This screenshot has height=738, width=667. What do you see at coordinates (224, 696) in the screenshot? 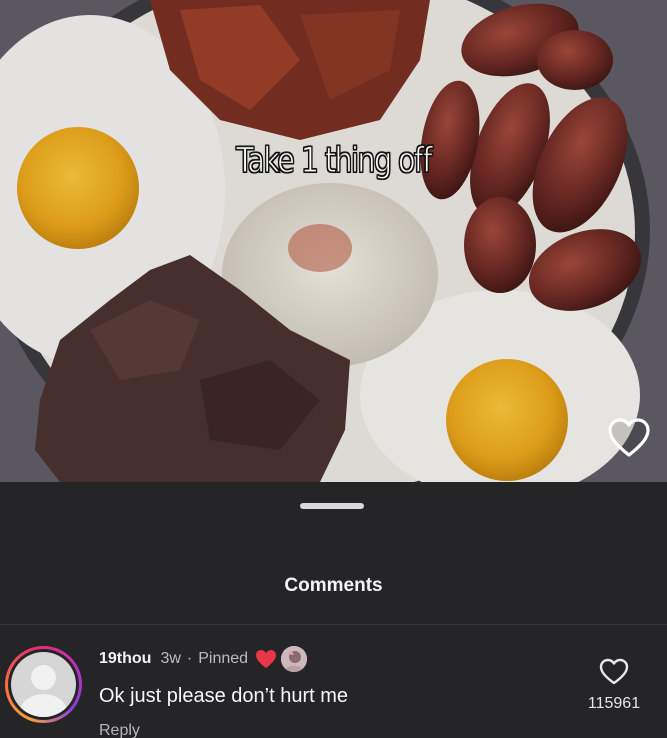
I see `comment-text: Ok just please don’t hurt me` at bounding box center [224, 696].